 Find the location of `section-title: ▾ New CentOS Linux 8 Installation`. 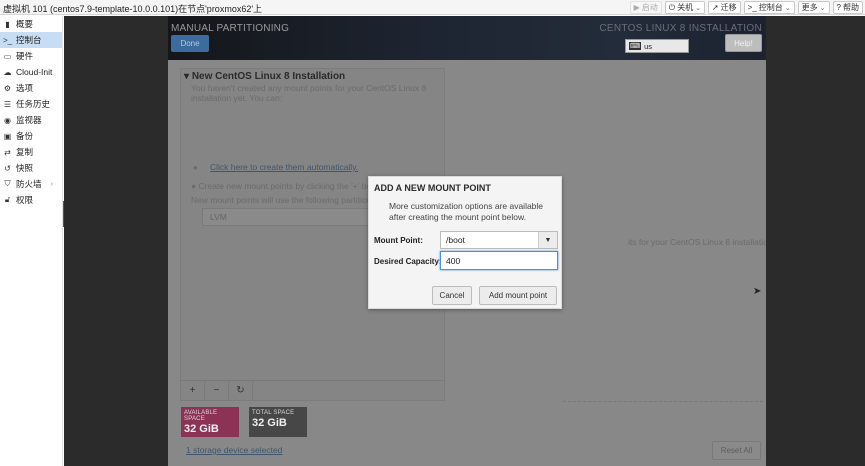

section-title: ▾ New CentOS Linux 8 Installation is located at coordinates (264, 76).